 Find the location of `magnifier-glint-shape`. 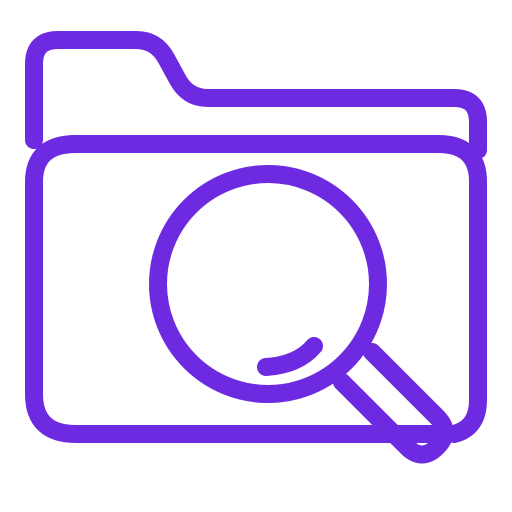

magnifier-glint-shape is located at coordinates (290, 356).